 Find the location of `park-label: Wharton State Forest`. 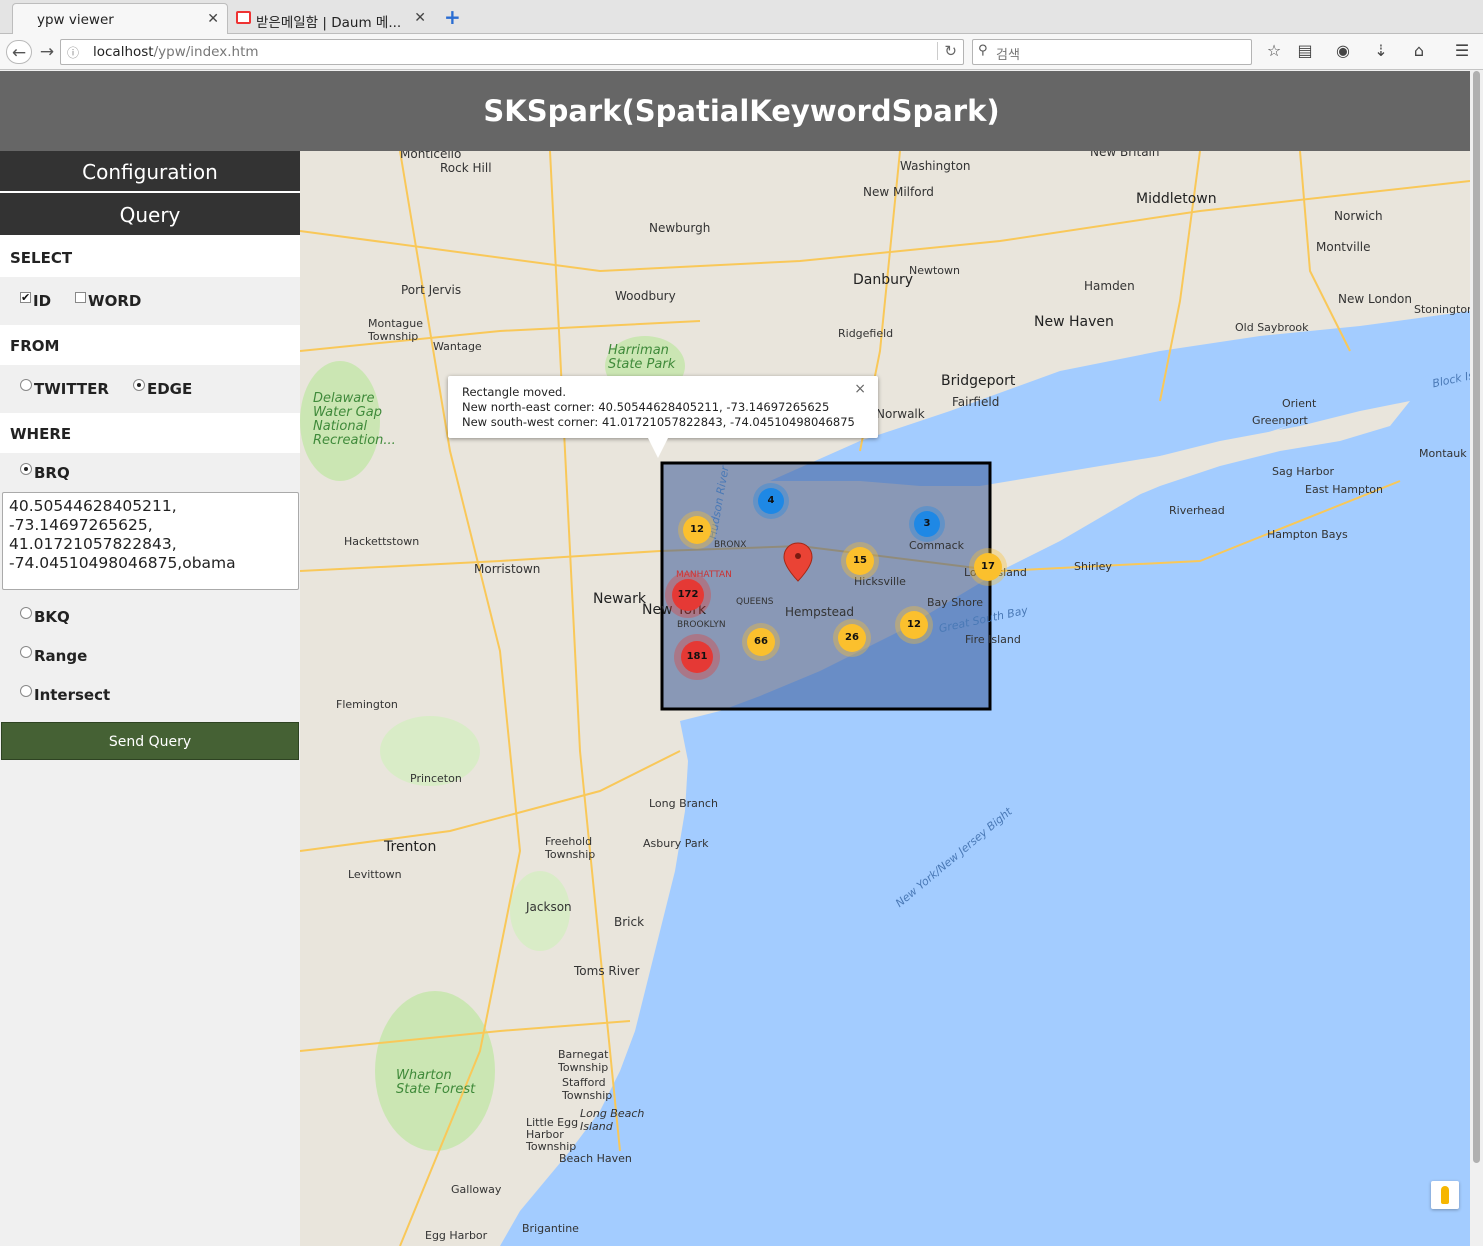

park-label: Wharton State Forest is located at coordinates (436, 1082).